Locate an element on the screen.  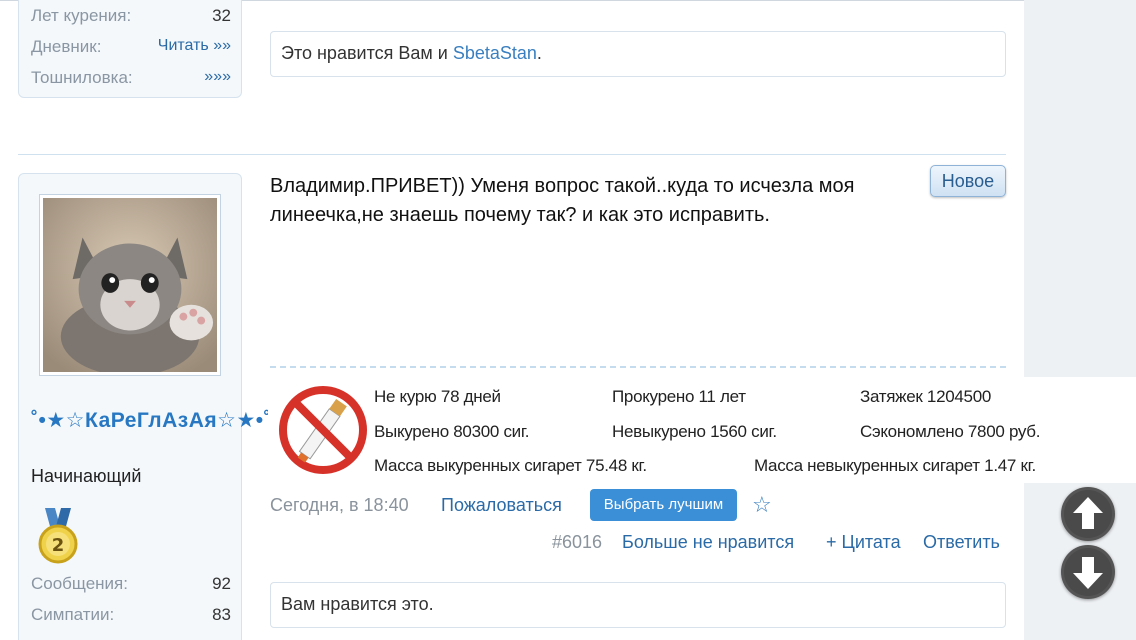
sig-not-smoking: Не курю 78 дней is located at coordinates (437, 396).